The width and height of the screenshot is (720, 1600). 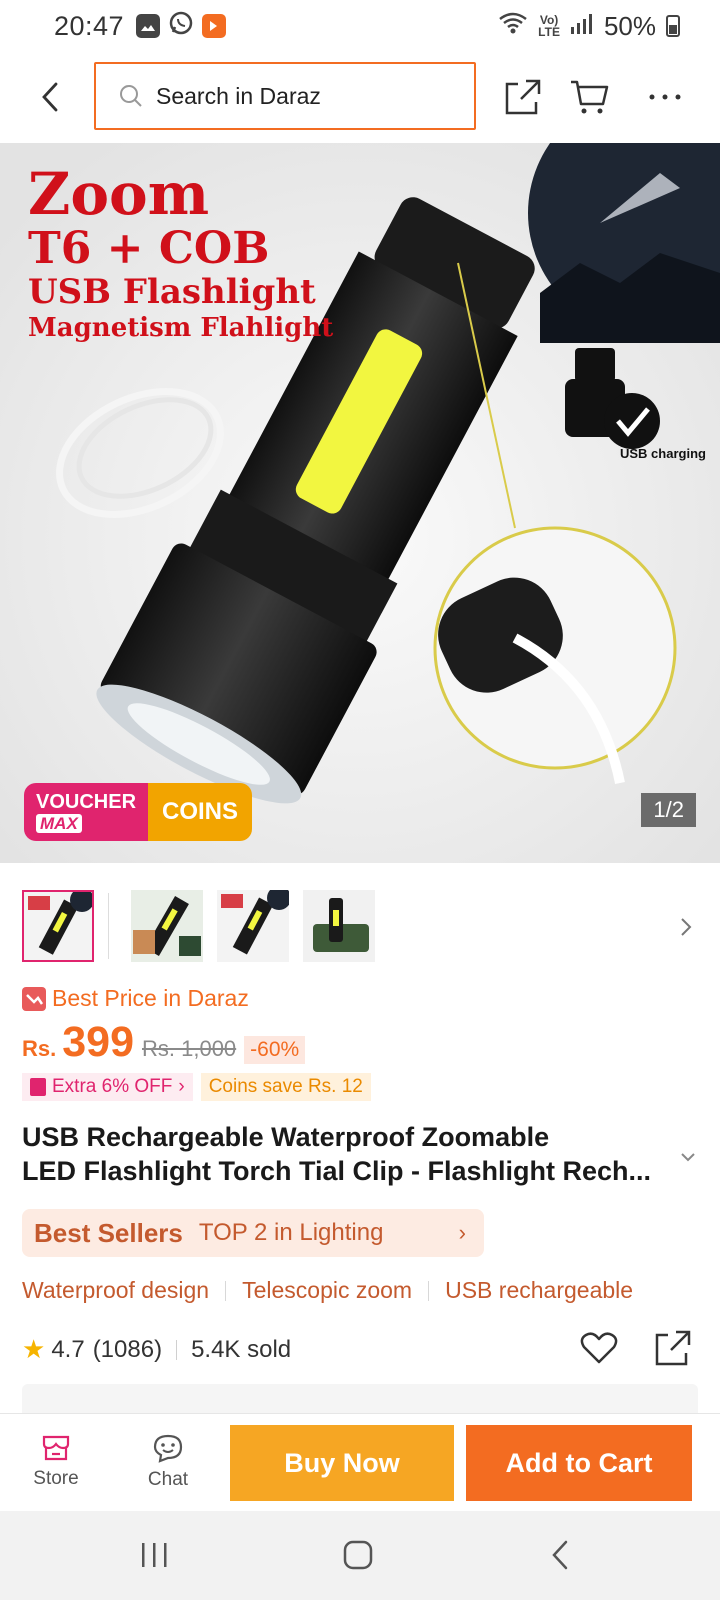 I want to click on cart-button, so click(x=589, y=97).